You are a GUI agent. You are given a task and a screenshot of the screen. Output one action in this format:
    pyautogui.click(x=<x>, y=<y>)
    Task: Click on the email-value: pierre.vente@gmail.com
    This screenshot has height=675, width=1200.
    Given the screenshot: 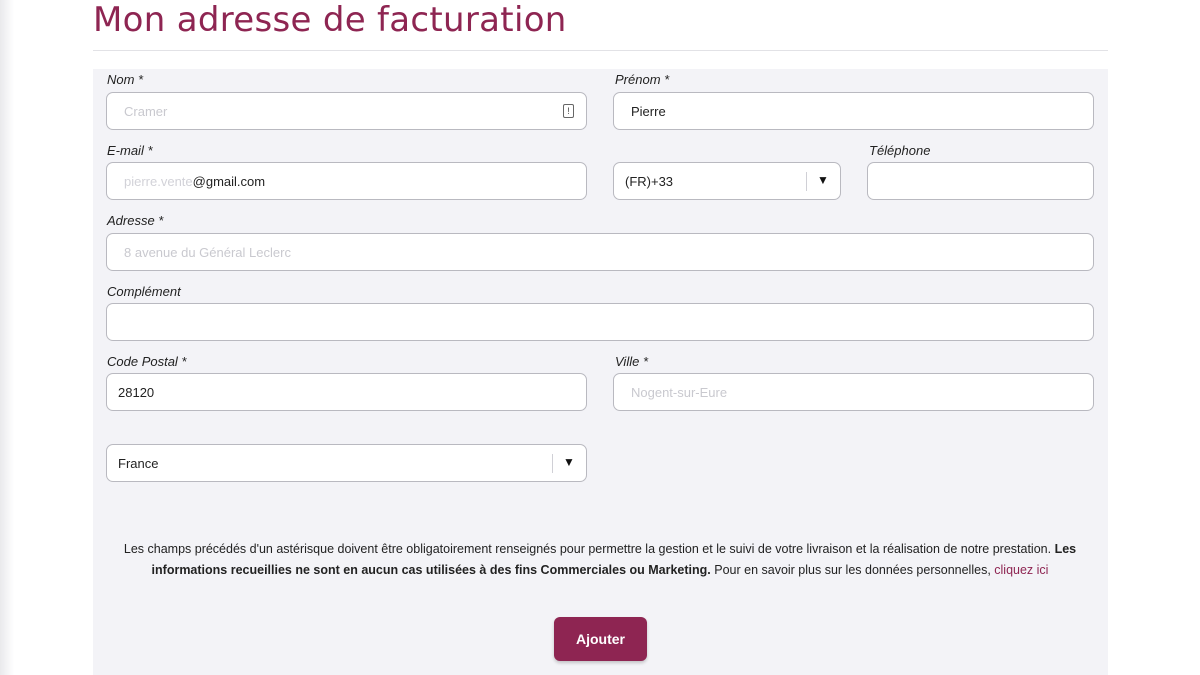 What is the action you would take?
    pyautogui.click(x=186, y=181)
    